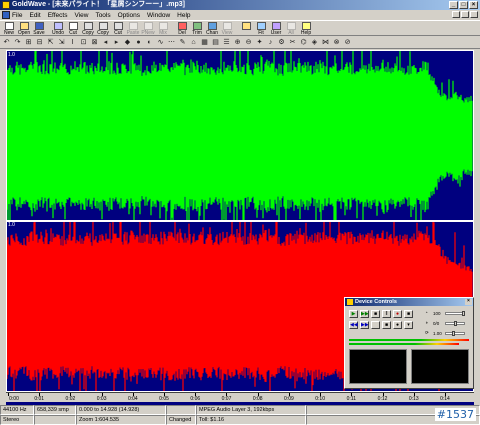  I want to click on close-button: ×, so click(473, 5).